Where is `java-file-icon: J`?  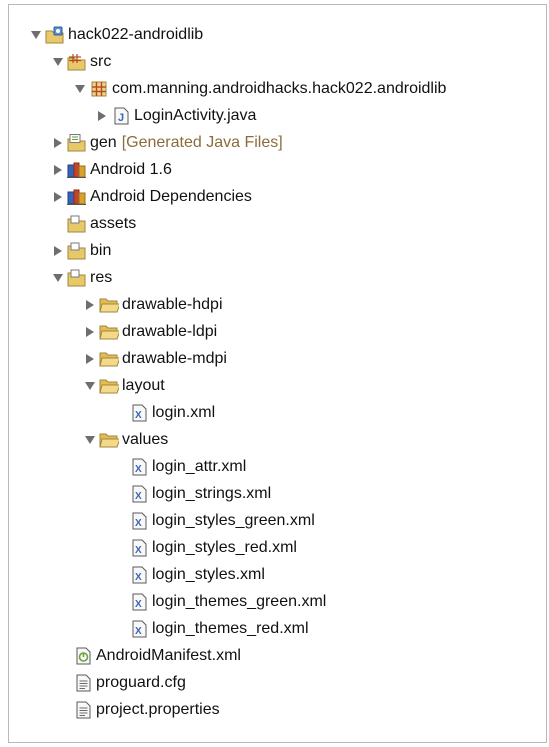 java-file-icon: J is located at coordinates (121, 116).